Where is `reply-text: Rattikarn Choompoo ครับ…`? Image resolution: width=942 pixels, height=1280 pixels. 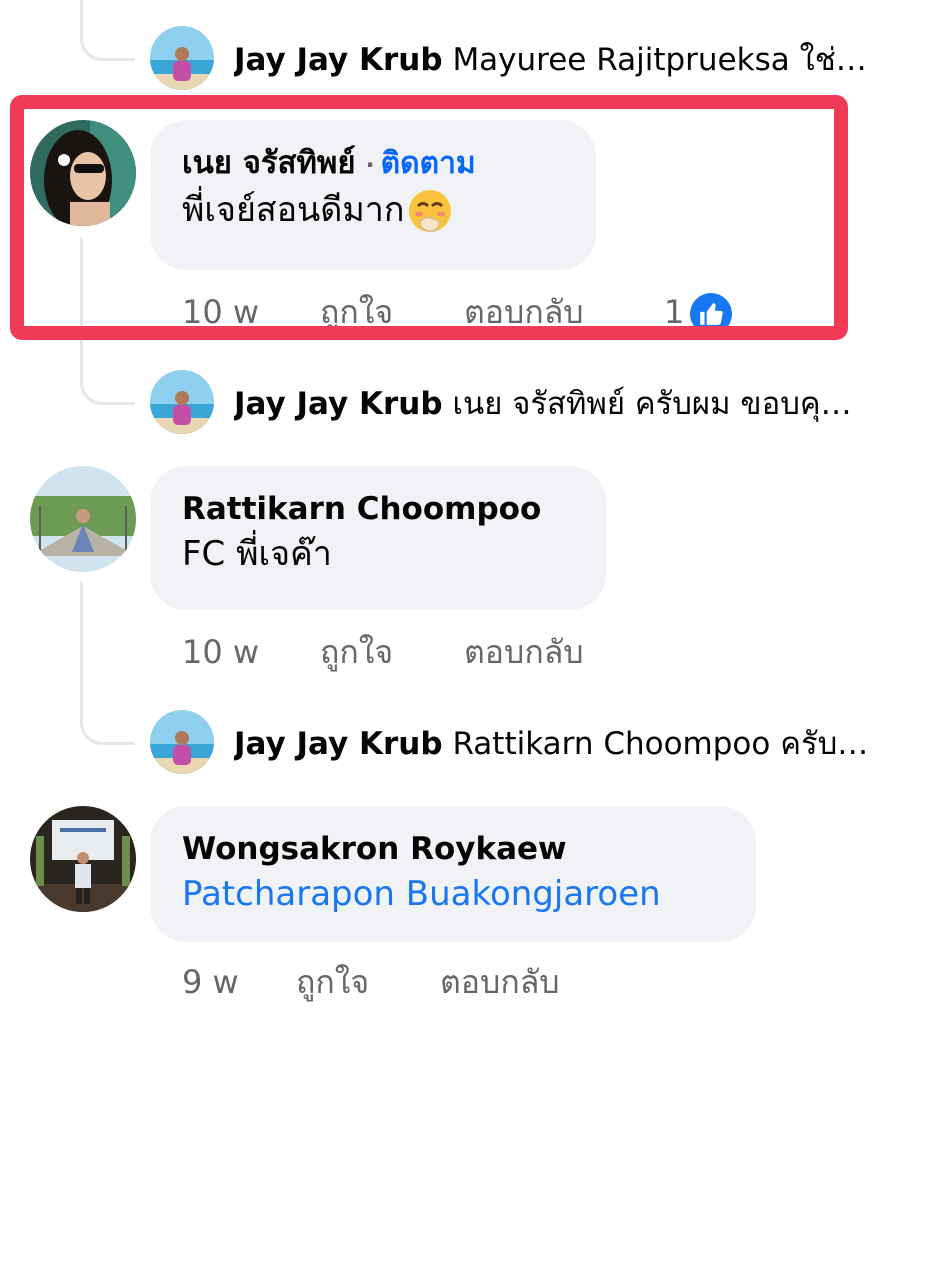
reply-text: Rattikarn Choompoo ครับ… is located at coordinates (660, 744).